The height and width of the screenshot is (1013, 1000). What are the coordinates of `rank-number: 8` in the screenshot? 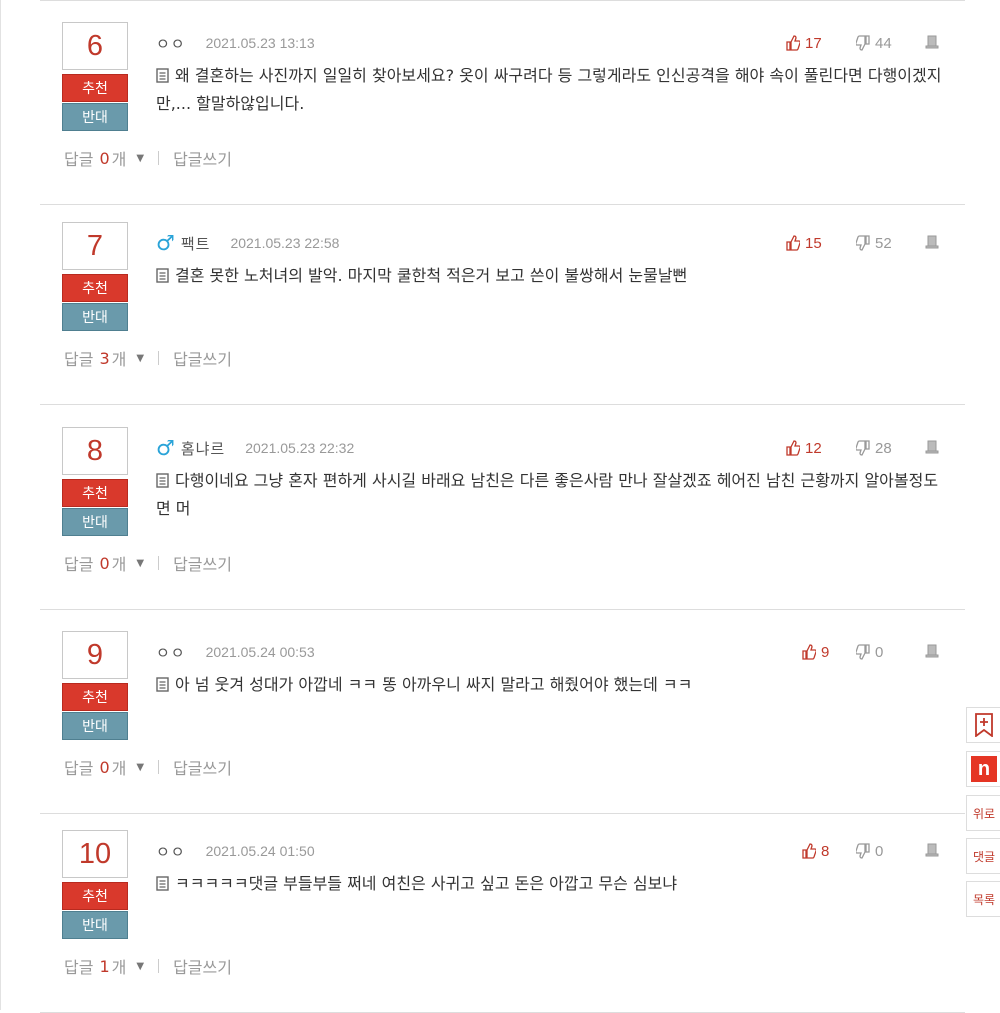 It's located at (95, 451).